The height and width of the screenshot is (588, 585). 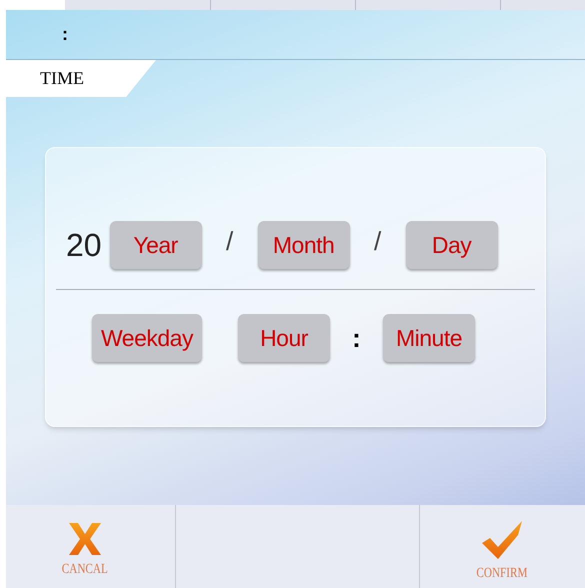 I want to click on picker-button: Hour, so click(x=284, y=338).